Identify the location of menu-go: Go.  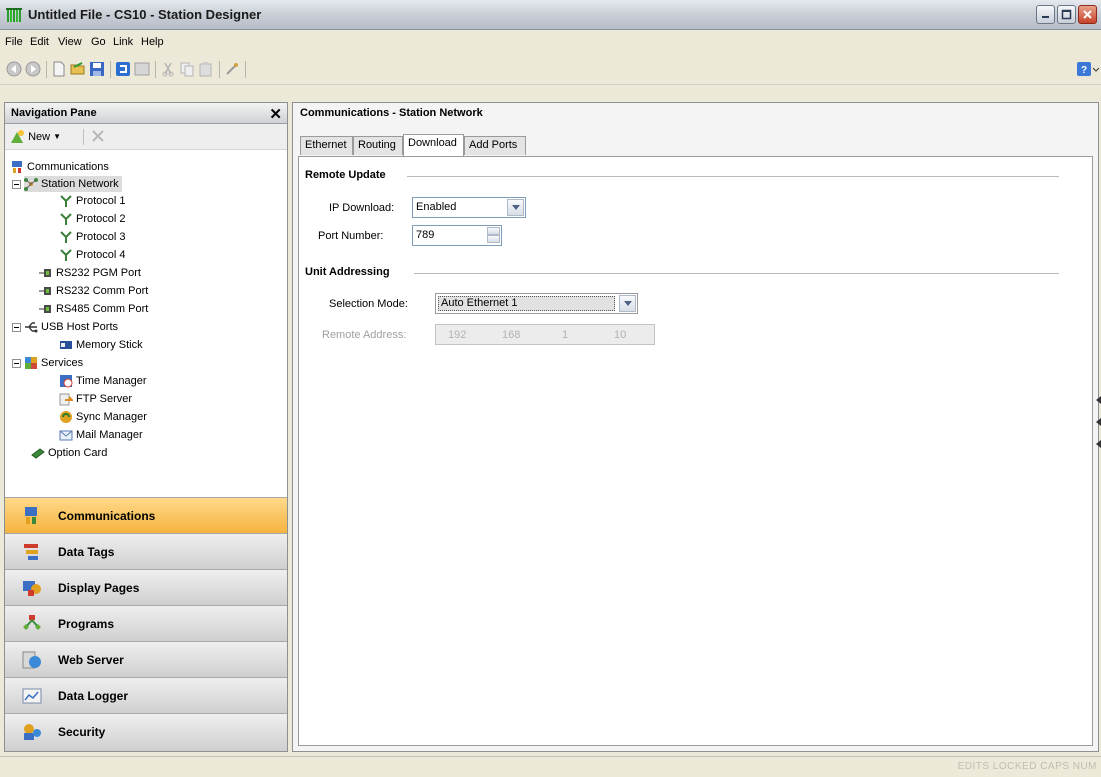
(98, 42).